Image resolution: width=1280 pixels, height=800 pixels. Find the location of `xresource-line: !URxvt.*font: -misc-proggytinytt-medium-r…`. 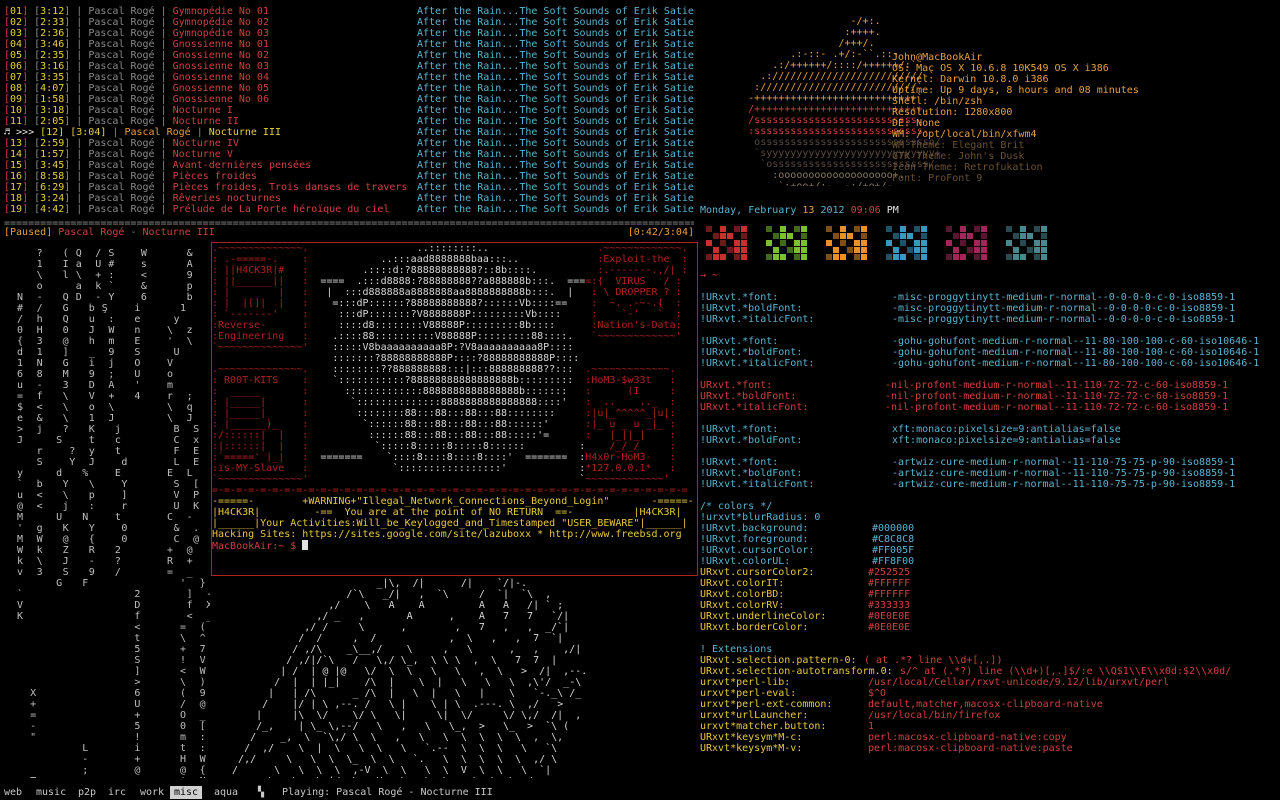

xresource-line: !URxvt.*font: -misc-proggytinytt-medium-r… is located at coordinates (987, 297).